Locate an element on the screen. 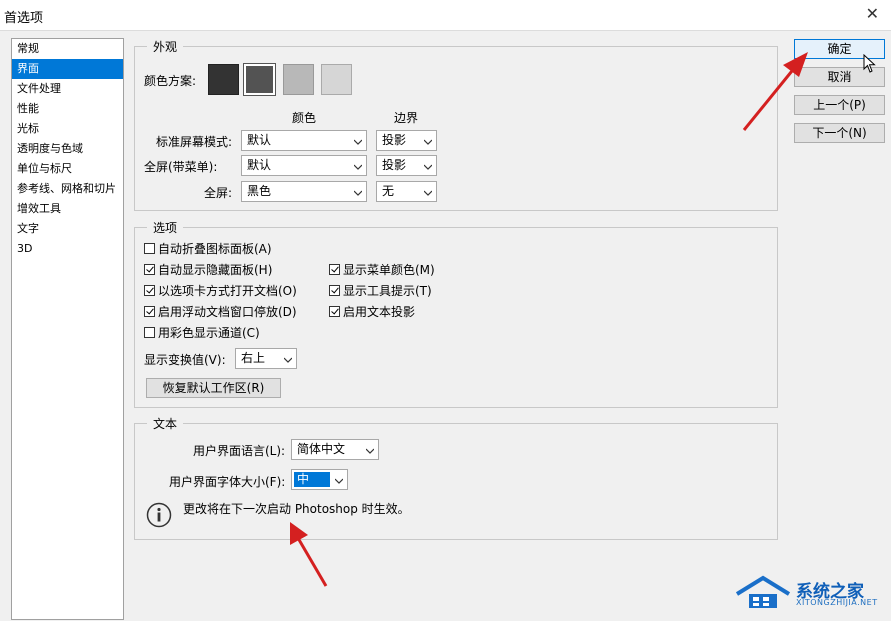 The image size is (891, 621). sidebar-item-3d: 3D is located at coordinates (67, 249).